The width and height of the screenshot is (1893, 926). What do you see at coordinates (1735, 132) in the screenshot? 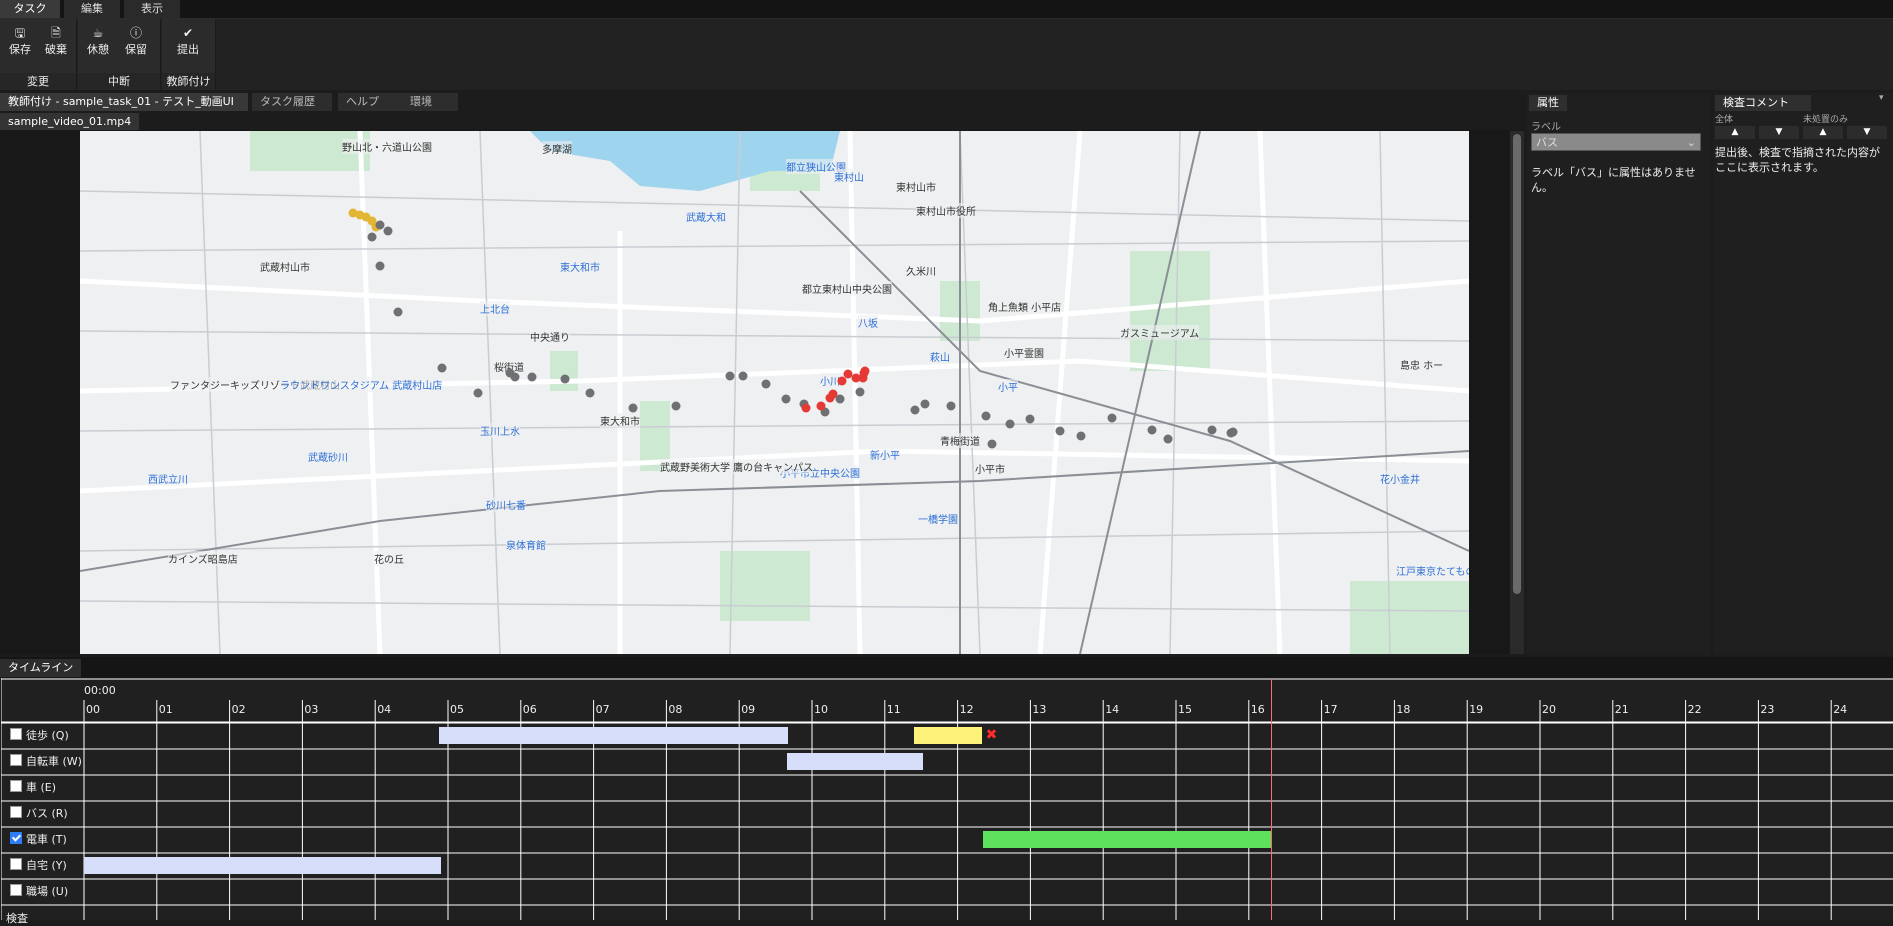
I see `prev-all-button: ▲` at bounding box center [1735, 132].